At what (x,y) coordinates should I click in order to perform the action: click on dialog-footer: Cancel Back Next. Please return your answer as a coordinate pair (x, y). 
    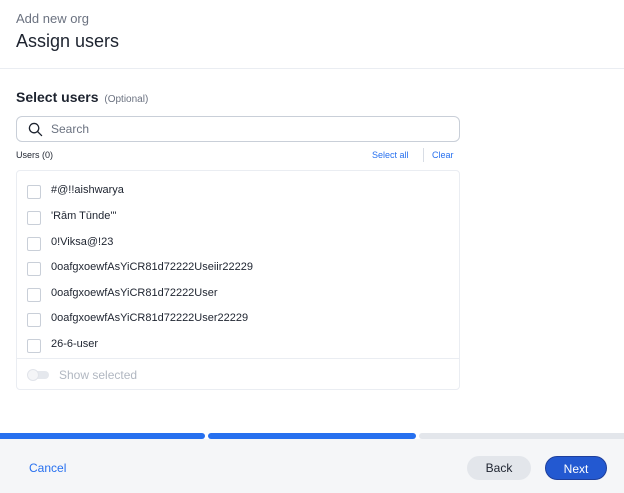
    Looking at the image, I should click on (312, 466).